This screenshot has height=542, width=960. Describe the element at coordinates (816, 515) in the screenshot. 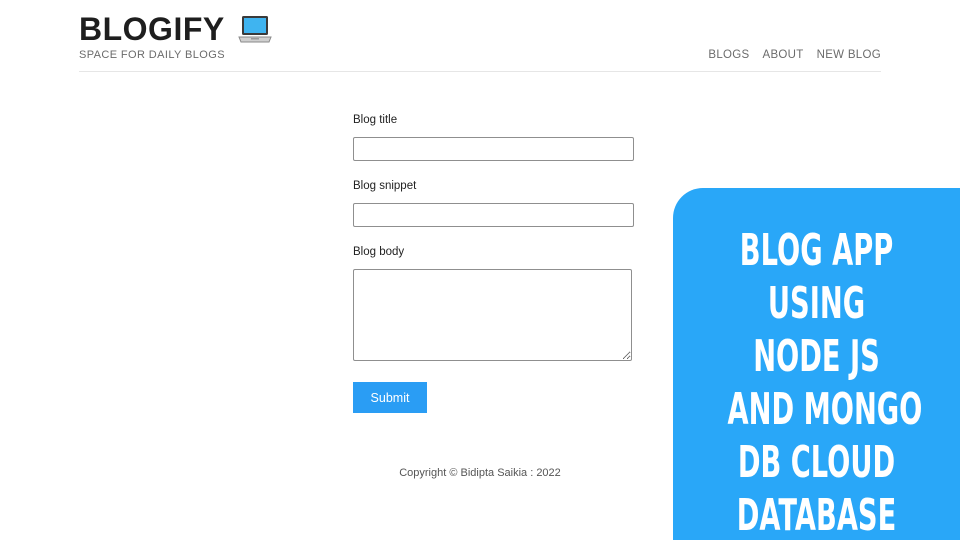

I see `promo-line: DATABASE` at that location.